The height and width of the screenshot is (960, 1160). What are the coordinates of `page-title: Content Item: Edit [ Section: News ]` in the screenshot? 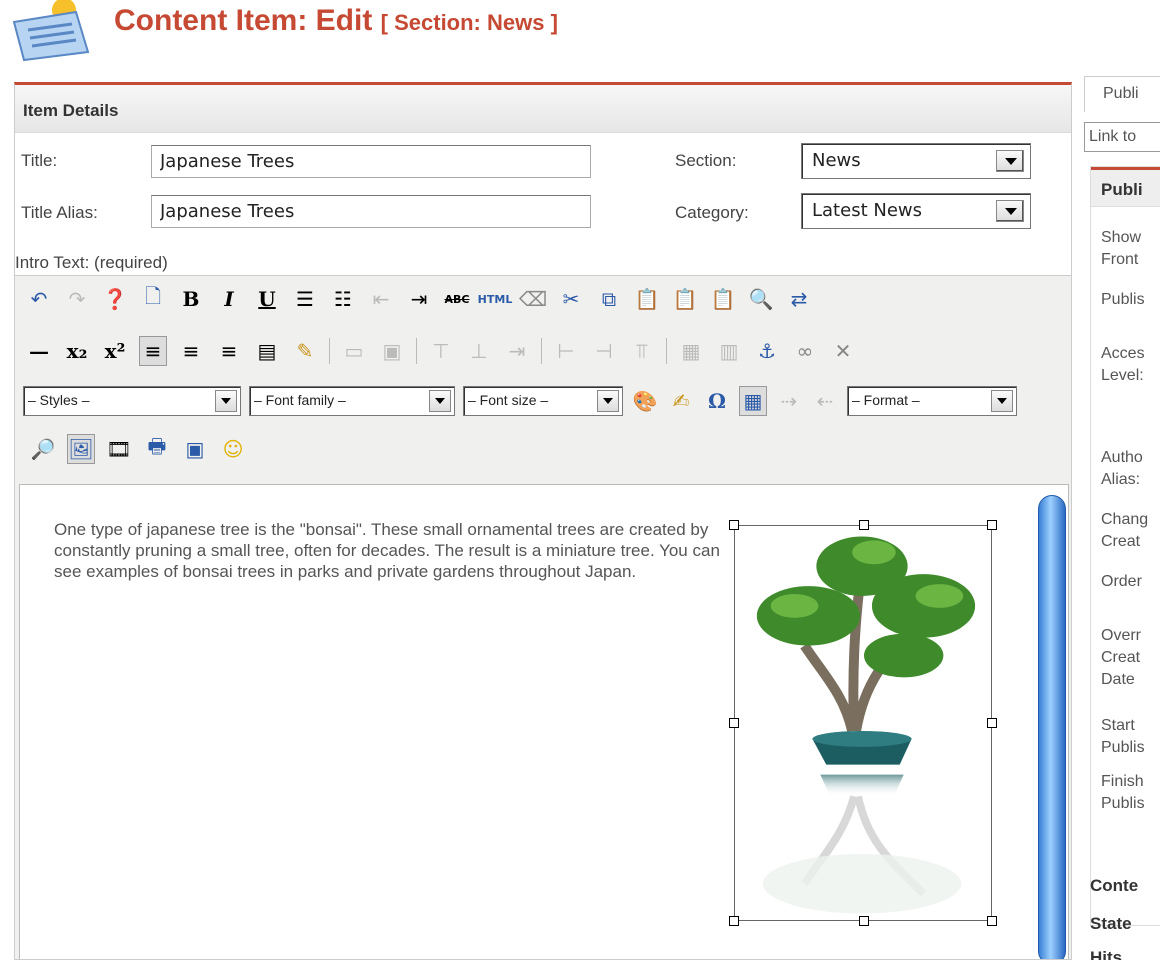 It's located at (336, 20).